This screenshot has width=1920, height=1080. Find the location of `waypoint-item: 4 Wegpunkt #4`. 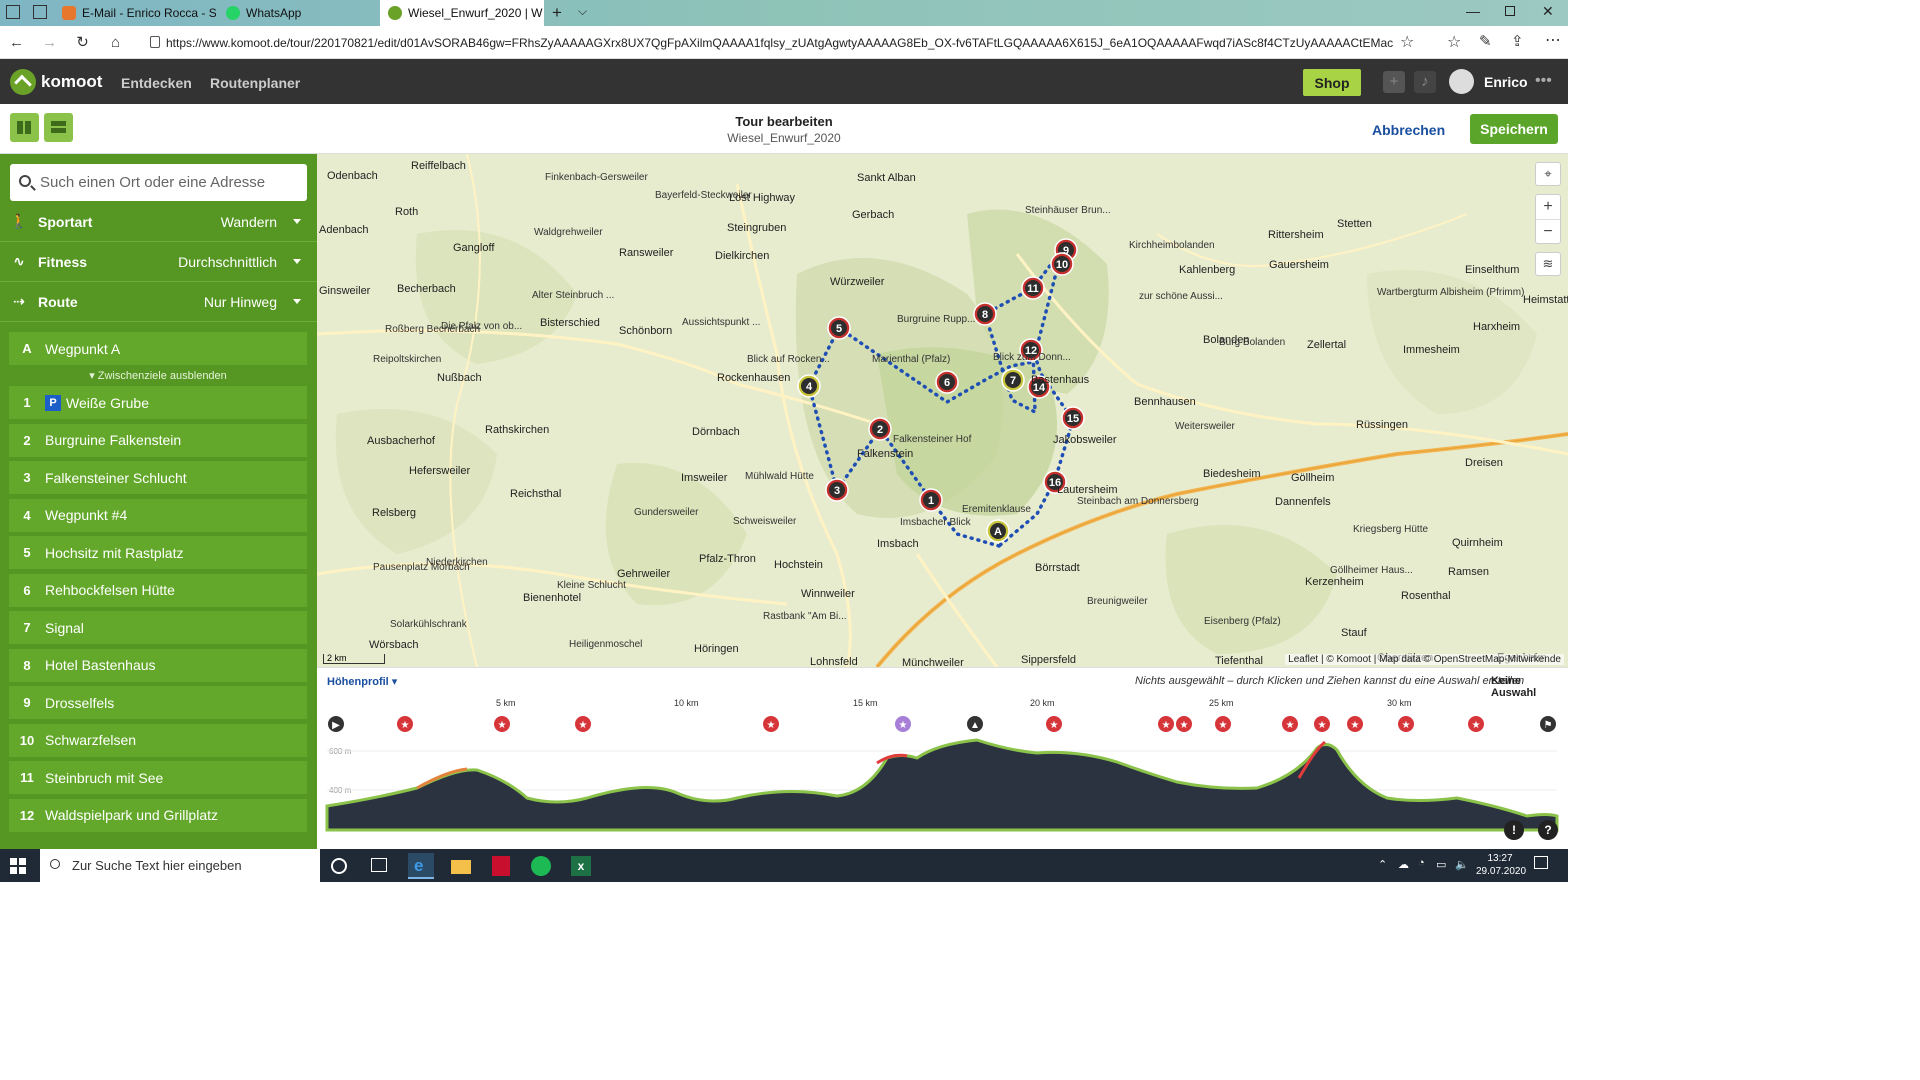

waypoint-item: 4 Wegpunkt #4 is located at coordinates (158, 515).